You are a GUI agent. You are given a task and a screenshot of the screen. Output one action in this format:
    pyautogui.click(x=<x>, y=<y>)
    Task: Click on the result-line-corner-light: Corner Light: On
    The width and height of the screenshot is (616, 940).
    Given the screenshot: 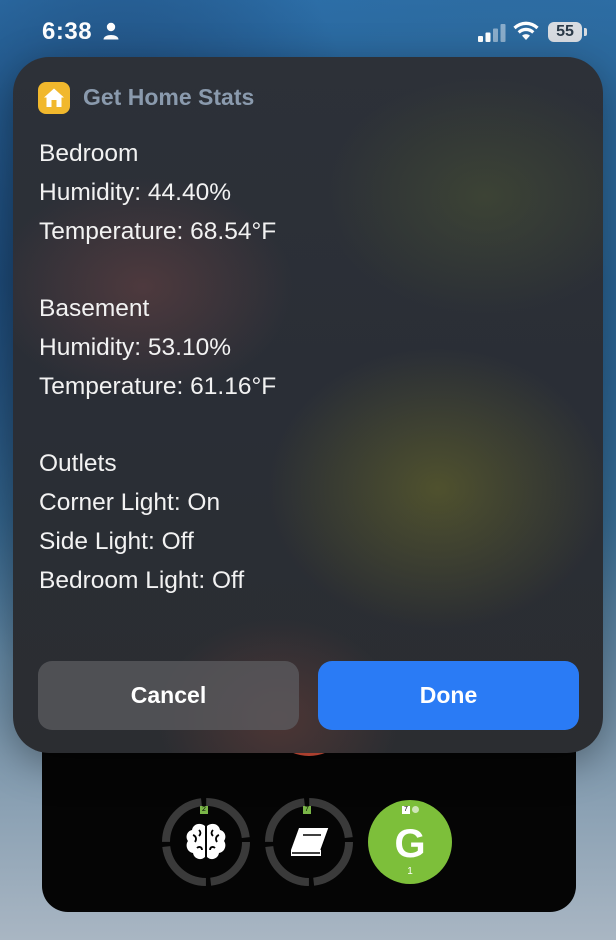 What is the action you would take?
    pyautogui.click(x=130, y=503)
    